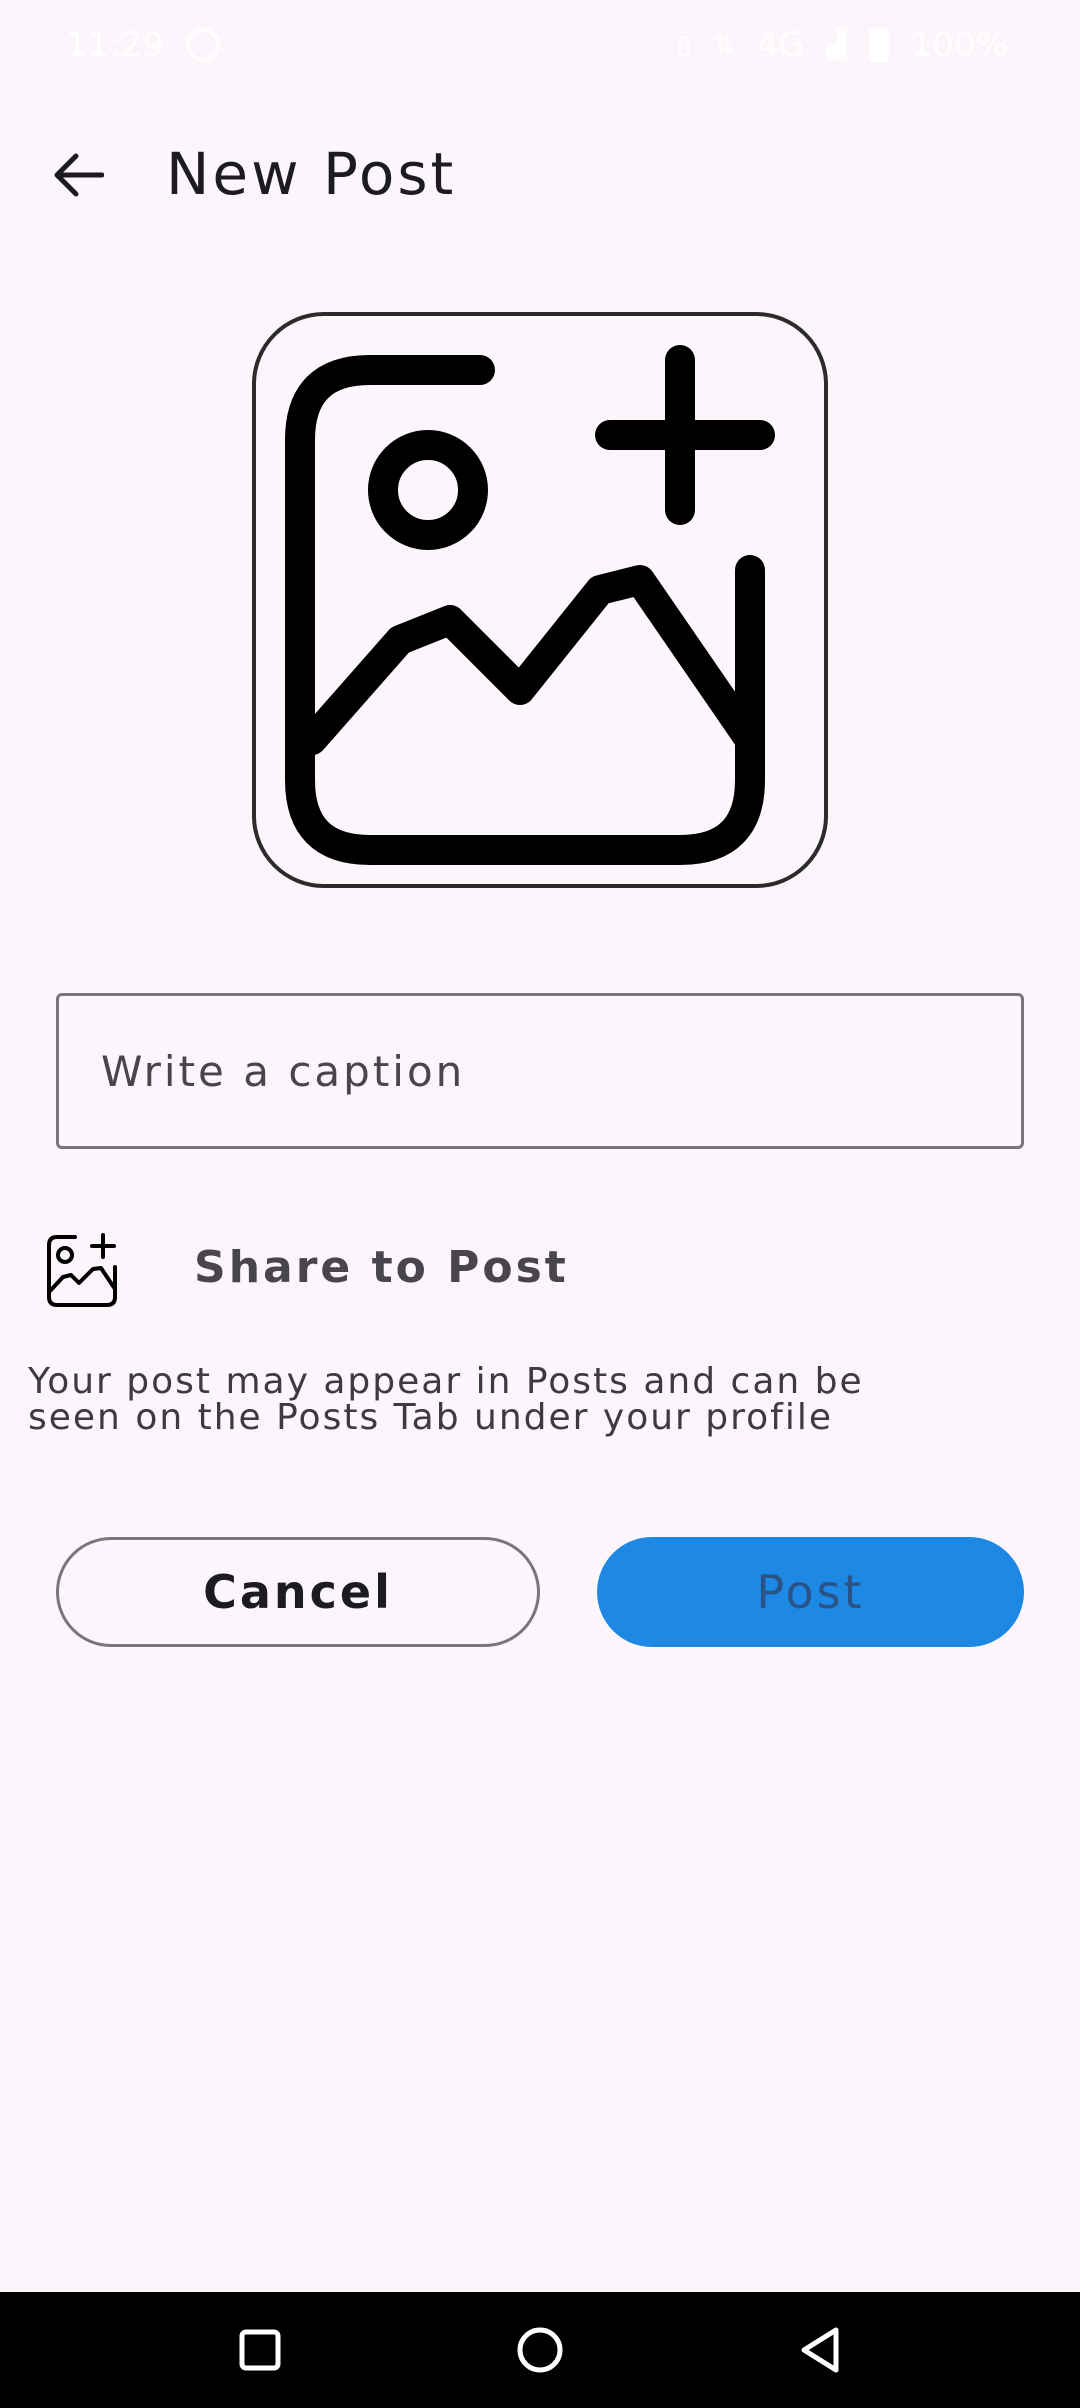 The height and width of the screenshot is (2408, 1080). I want to click on status-right: ▯ ⇅ 4G ▟ 100%, so click(842, 45).